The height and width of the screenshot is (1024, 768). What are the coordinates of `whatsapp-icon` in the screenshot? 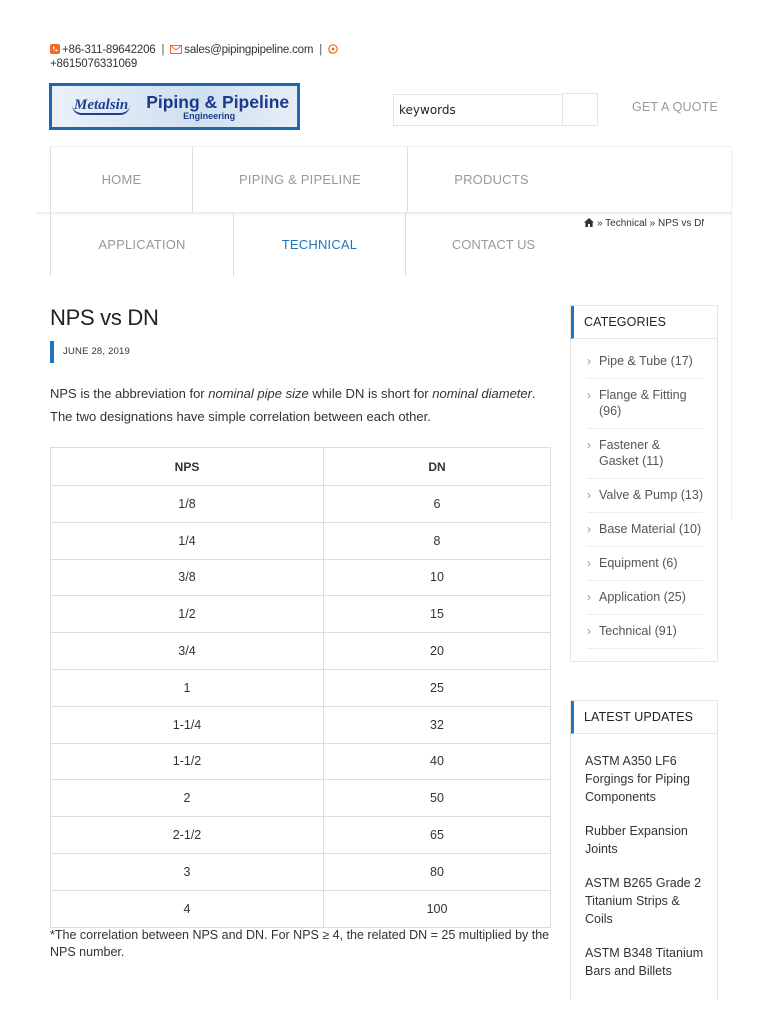 It's located at (333, 50).